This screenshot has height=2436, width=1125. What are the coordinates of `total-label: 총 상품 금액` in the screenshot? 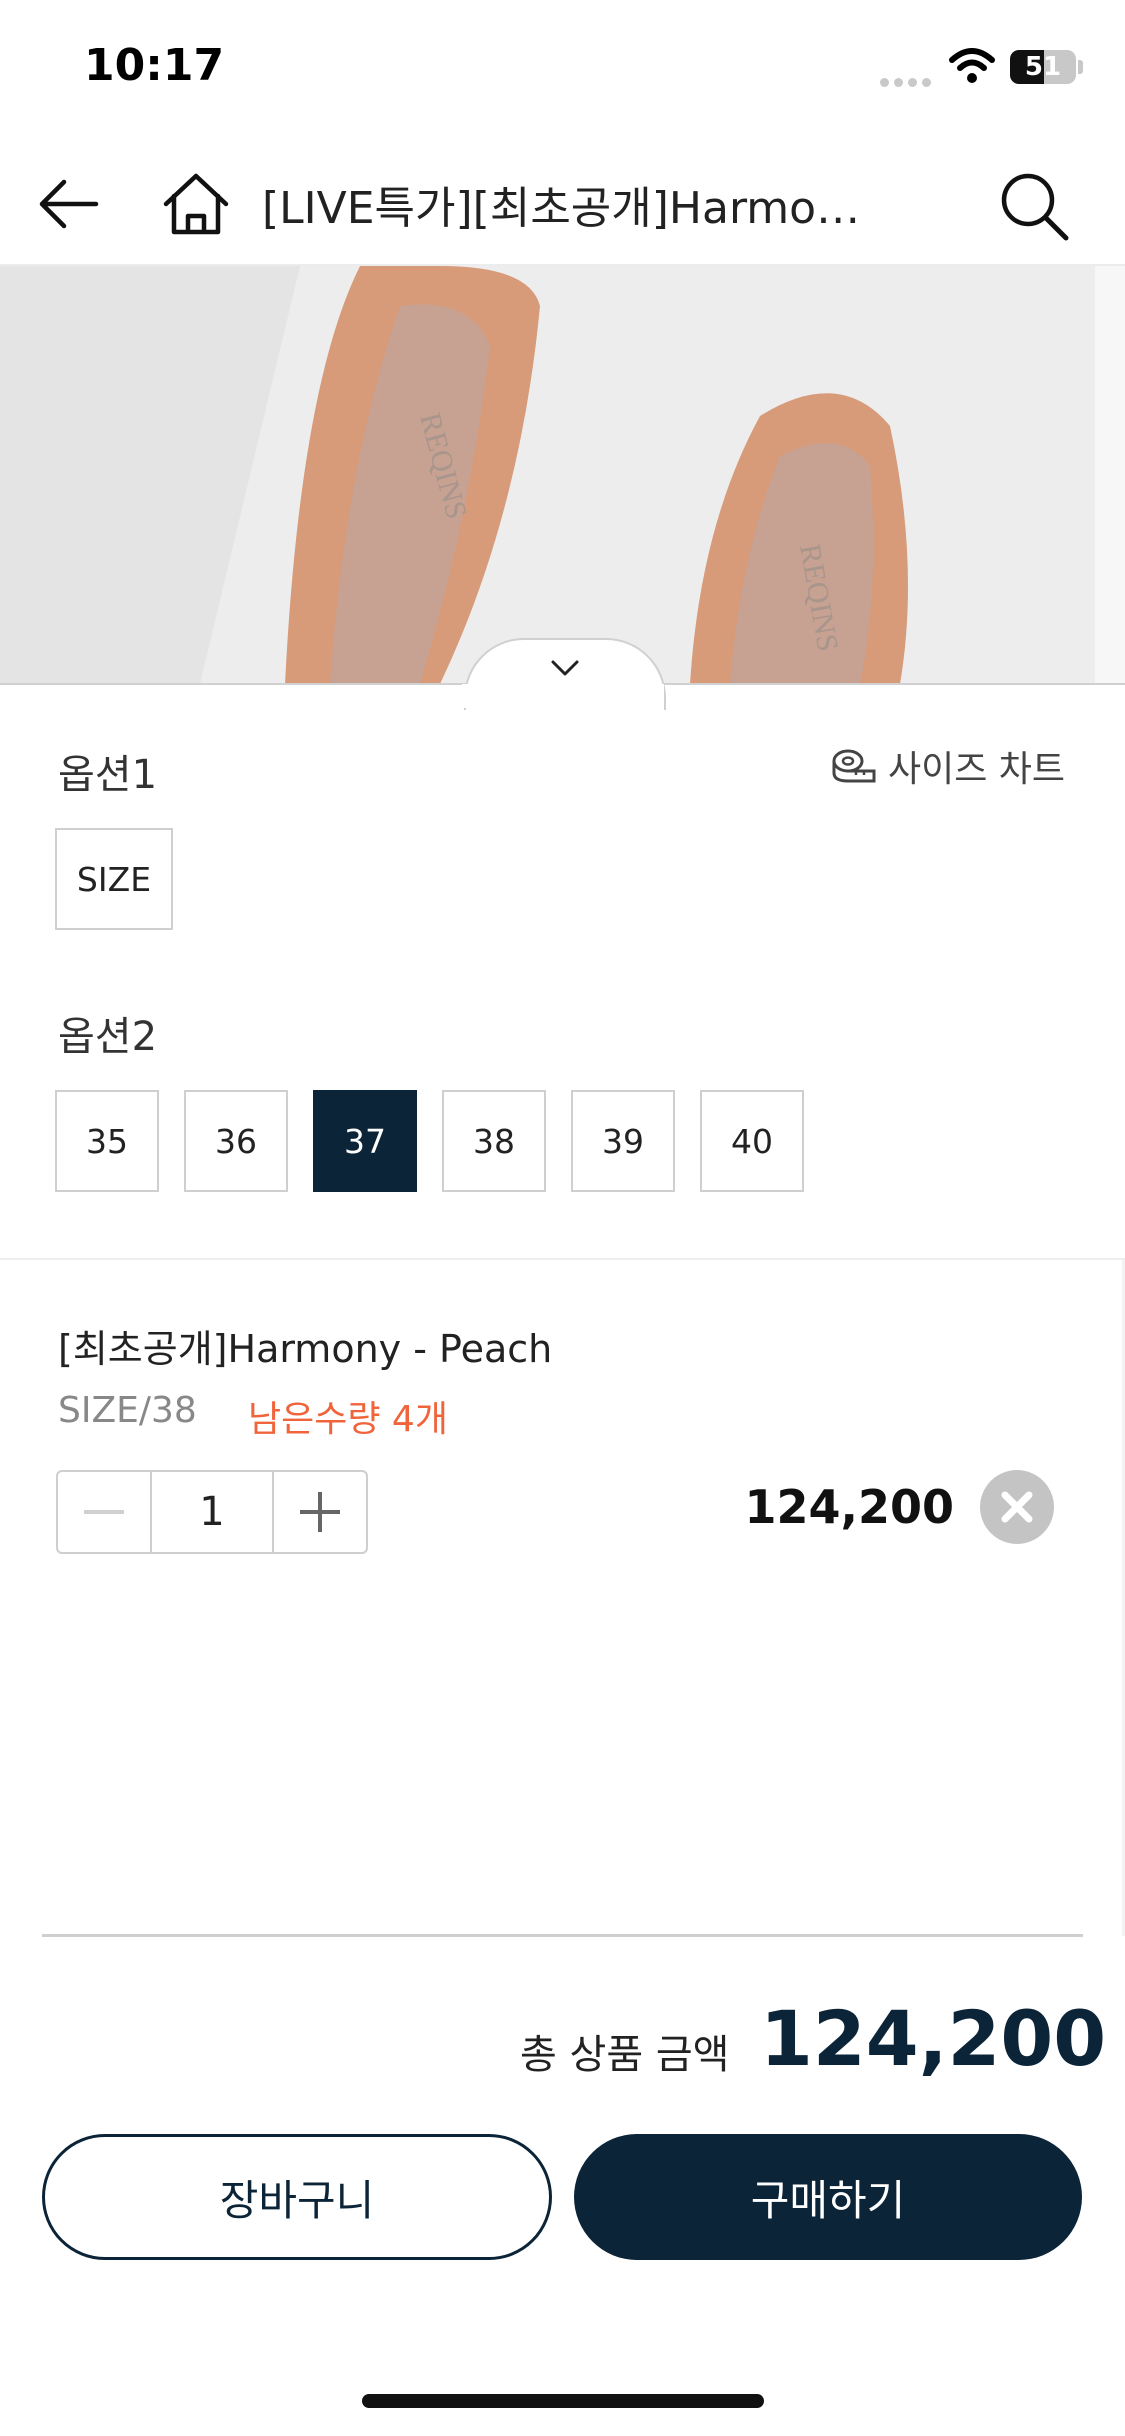 It's located at (625, 2055).